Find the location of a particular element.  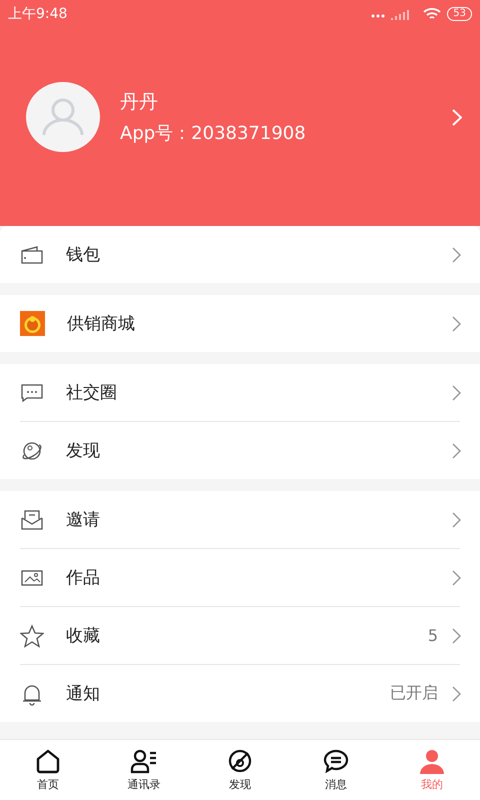

person-icon is located at coordinates (432, 761).